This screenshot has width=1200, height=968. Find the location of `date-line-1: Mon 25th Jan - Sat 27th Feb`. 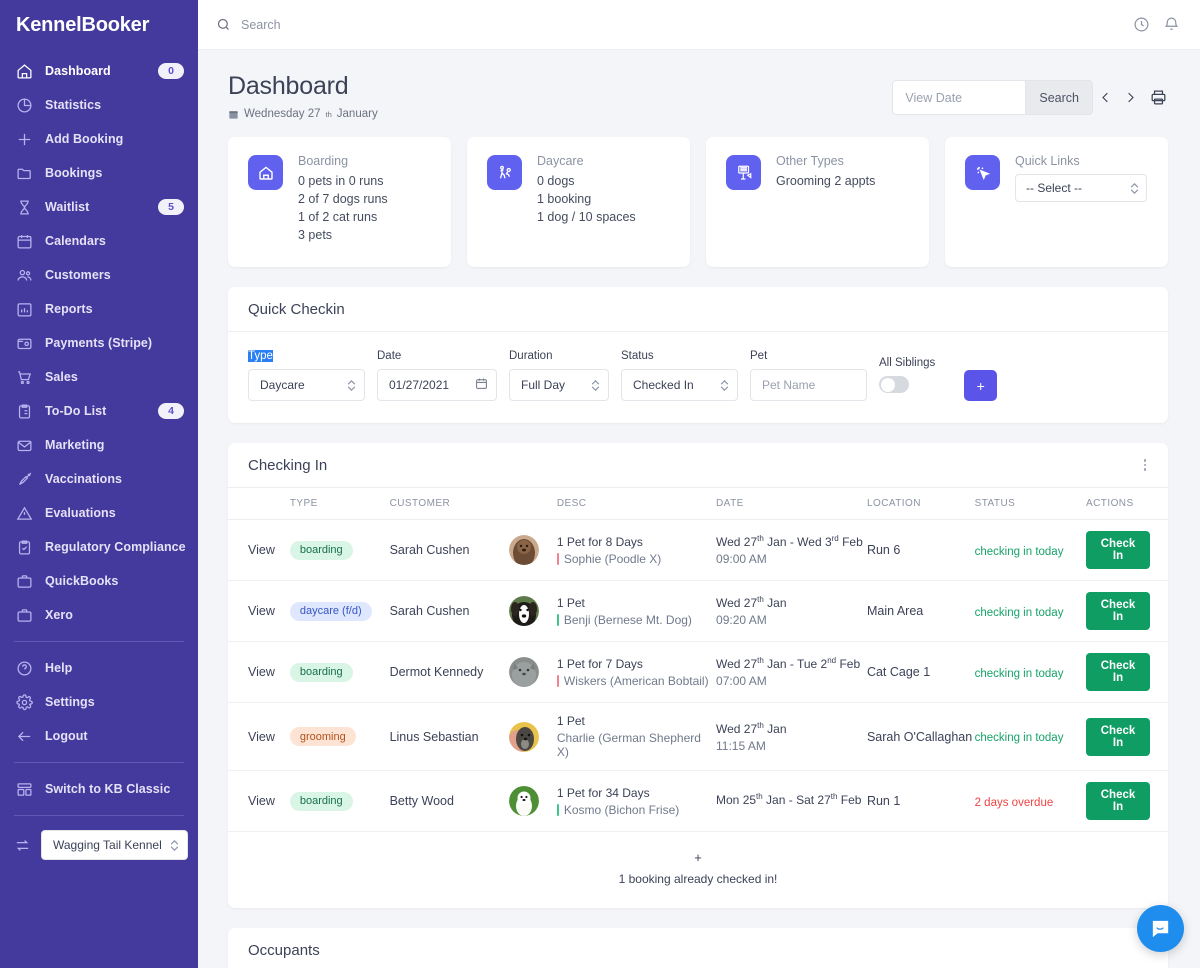

date-line-1: Mon 25th Jan - Sat 27th Feb is located at coordinates (791, 799).